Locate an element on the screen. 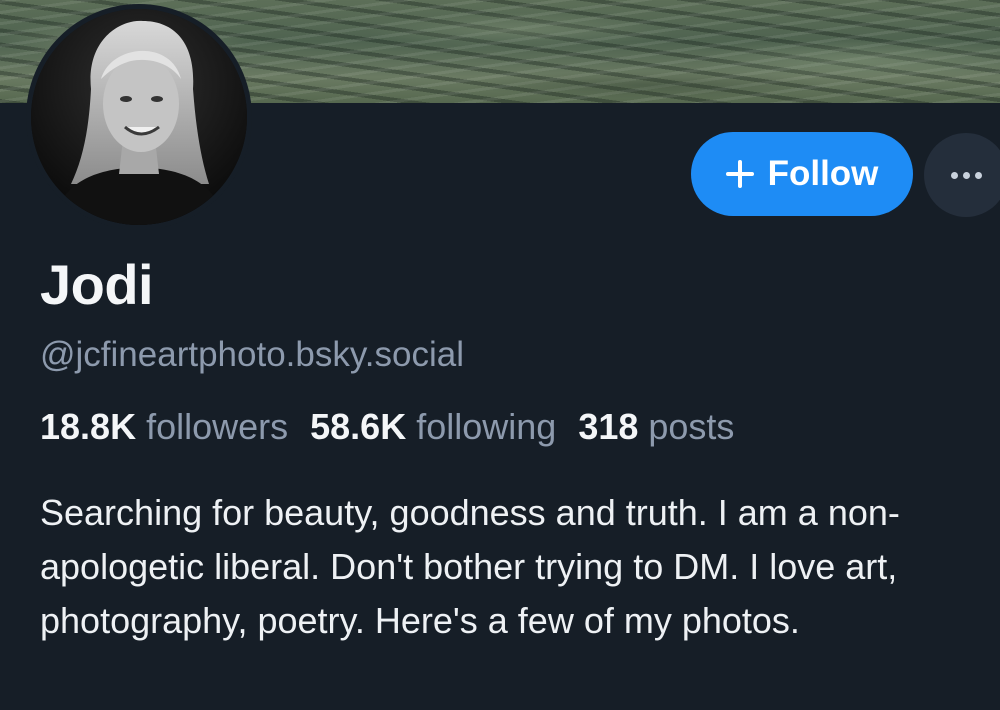  followers-label: followers is located at coordinates (217, 426).